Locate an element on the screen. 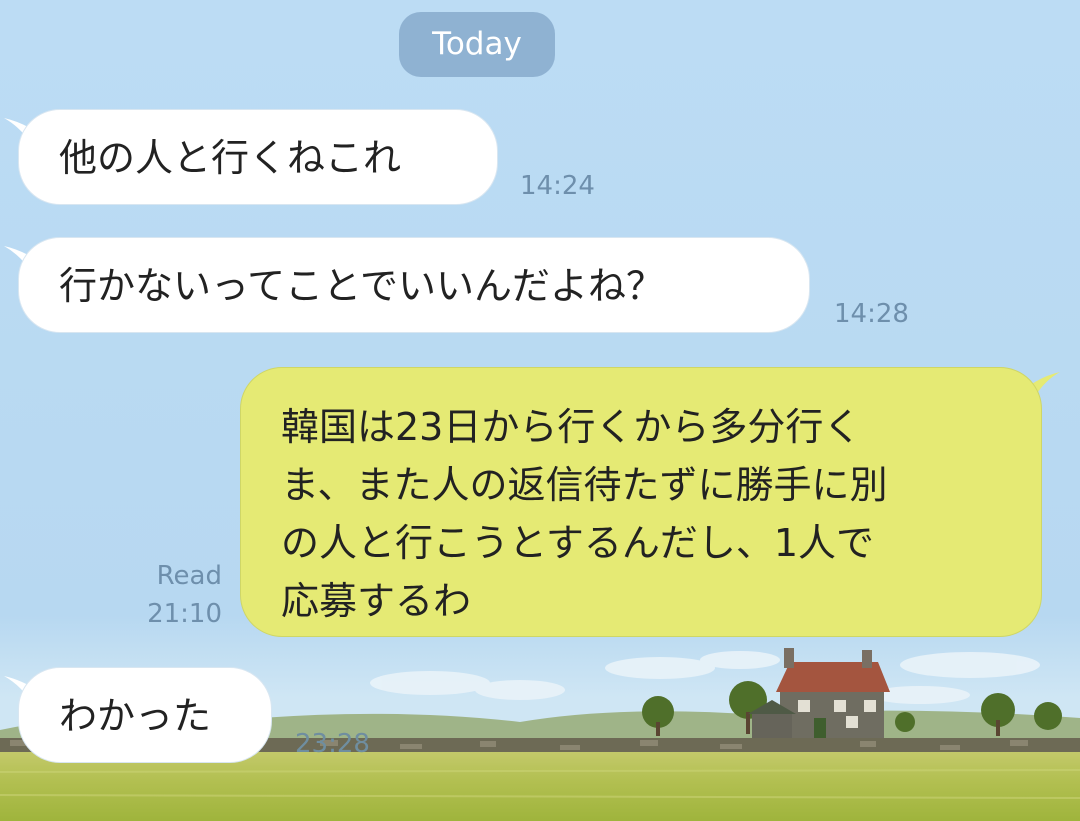 The width and height of the screenshot is (1080, 821). message-text: 行かないってことでいいんだよね？ is located at coordinates (361, 286).